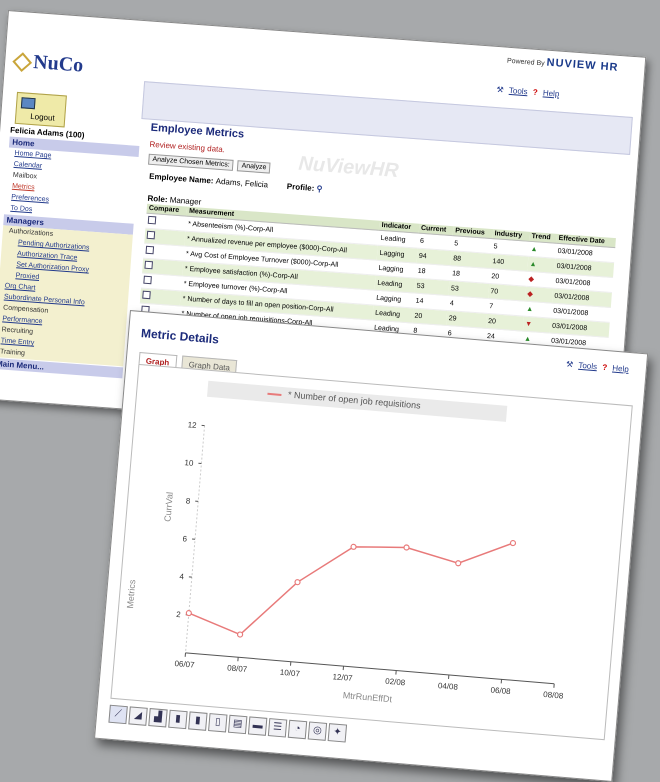 This screenshot has height=782, width=660. I want to click on analyze-button: Analyze, so click(254, 166).